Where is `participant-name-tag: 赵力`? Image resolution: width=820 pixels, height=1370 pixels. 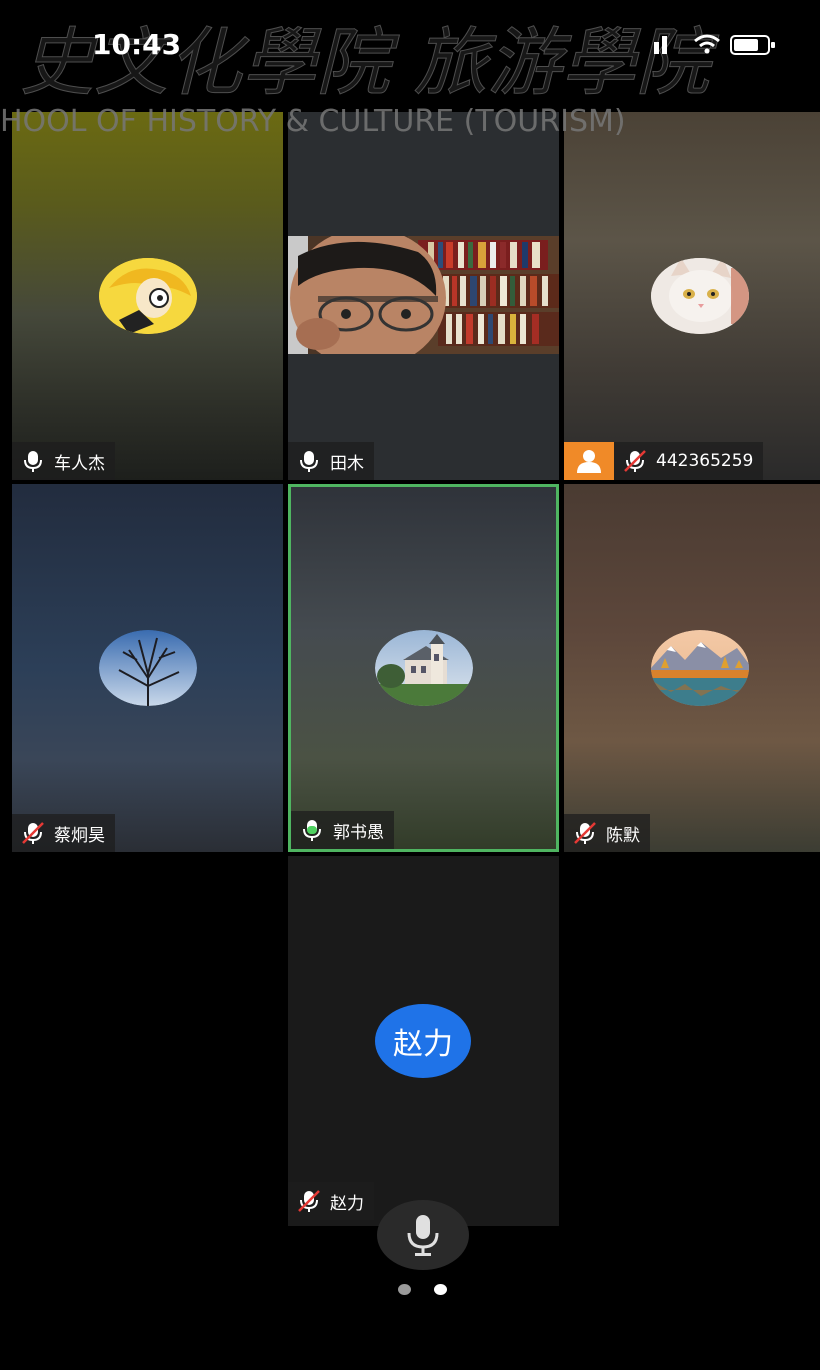 participant-name-tag: 赵力 is located at coordinates (331, 1201).